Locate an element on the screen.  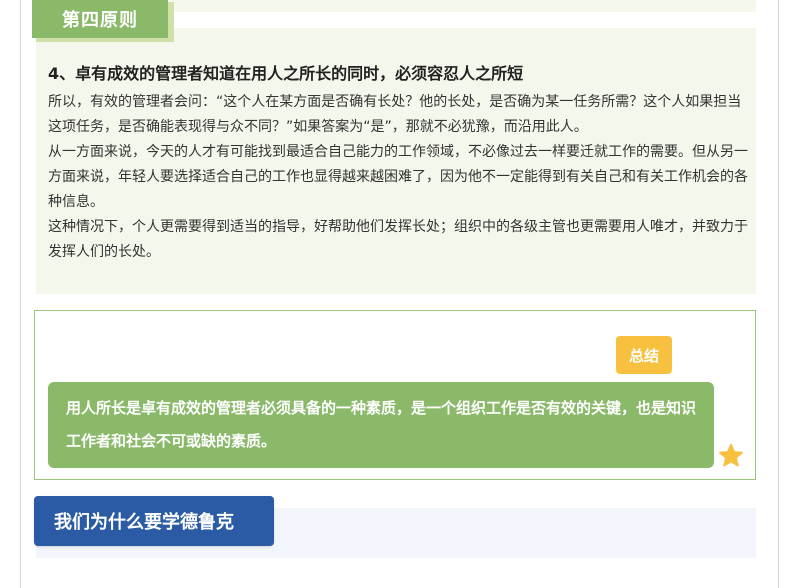
star-icon is located at coordinates (731, 455).